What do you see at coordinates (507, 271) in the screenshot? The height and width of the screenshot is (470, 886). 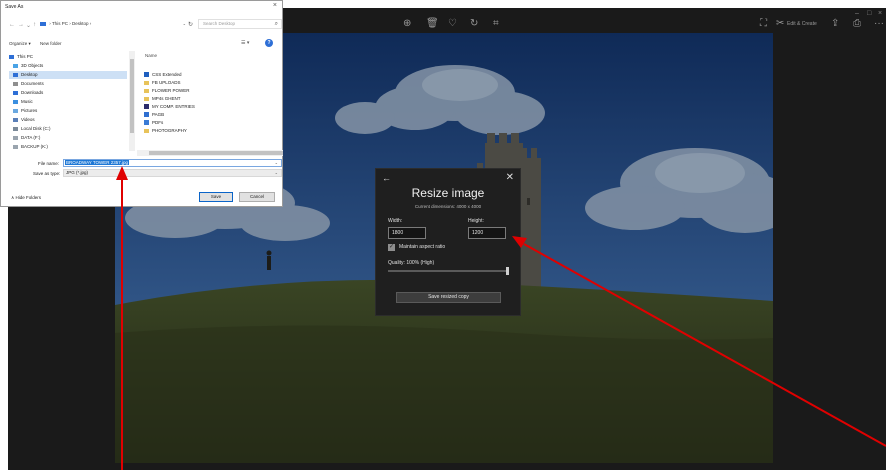 I see `quality-slider-thumb` at bounding box center [507, 271].